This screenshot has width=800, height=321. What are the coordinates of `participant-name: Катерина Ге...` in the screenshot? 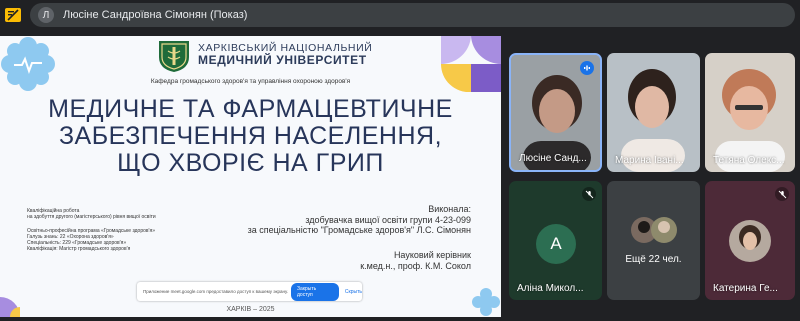 It's located at (745, 288).